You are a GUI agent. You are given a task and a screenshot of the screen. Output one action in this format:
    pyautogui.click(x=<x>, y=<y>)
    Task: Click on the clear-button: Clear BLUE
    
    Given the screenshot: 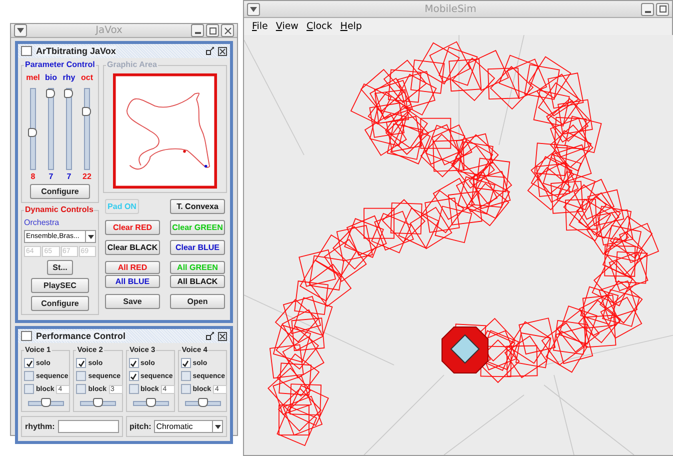 What is the action you would take?
    pyautogui.click(x=197, y=247)
    